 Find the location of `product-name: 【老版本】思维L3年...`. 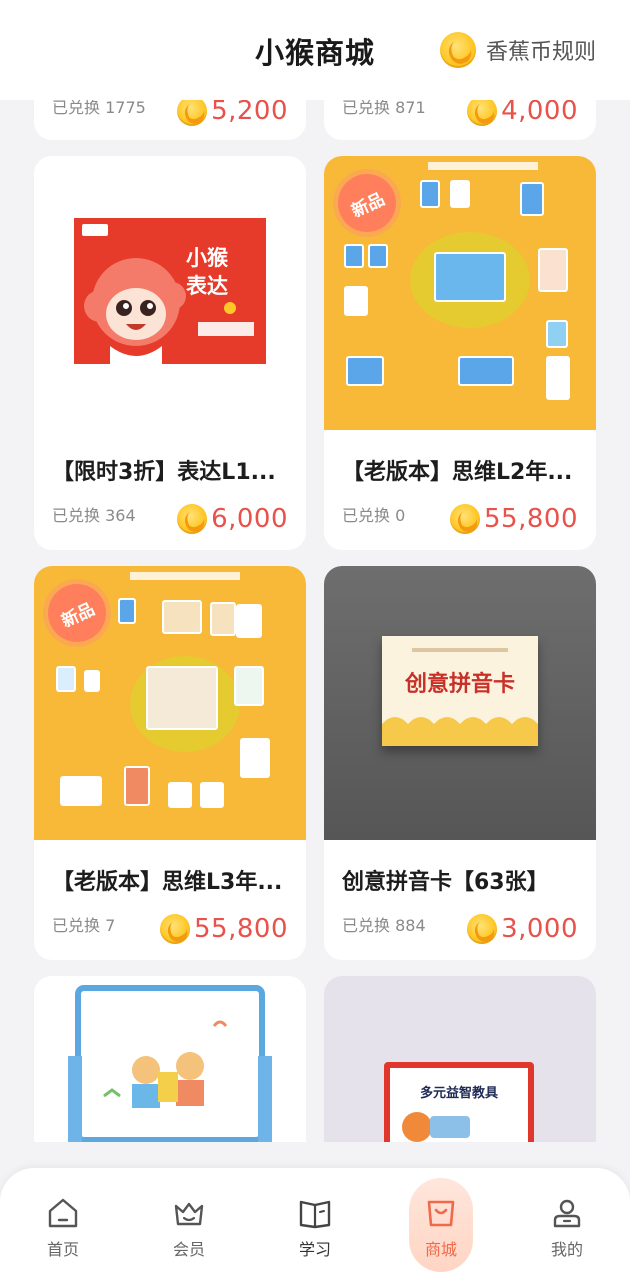

product-name: 【老版本】思维L3年... is located at coordinates (167, 882).